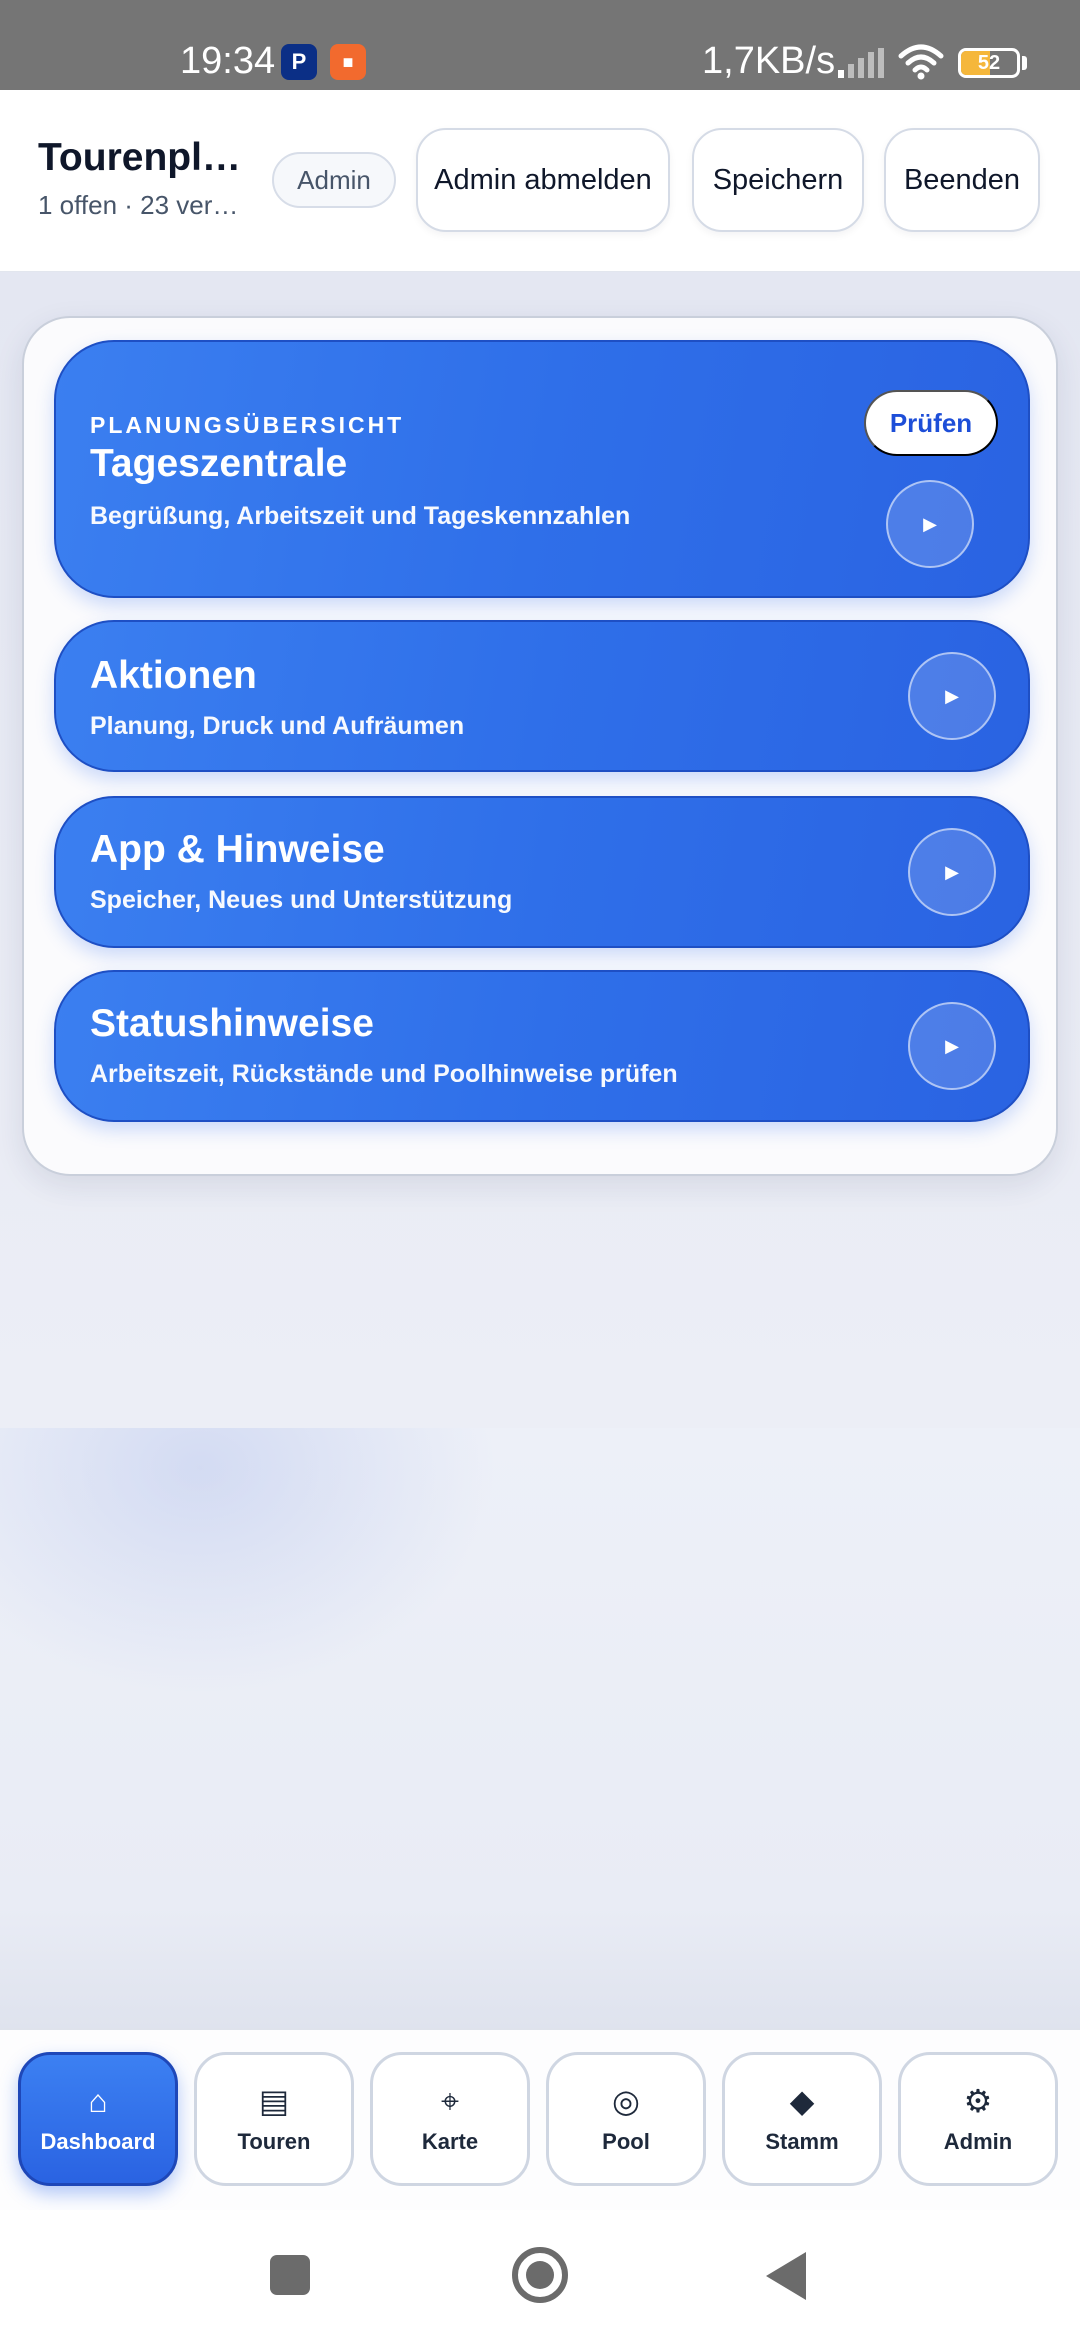 This screenshot has width=1080, height=2340. What do you see at coordinates (626, 2141) in the screenshot?
I see `nav-label: Pool` at bounding box center [626, 2141].